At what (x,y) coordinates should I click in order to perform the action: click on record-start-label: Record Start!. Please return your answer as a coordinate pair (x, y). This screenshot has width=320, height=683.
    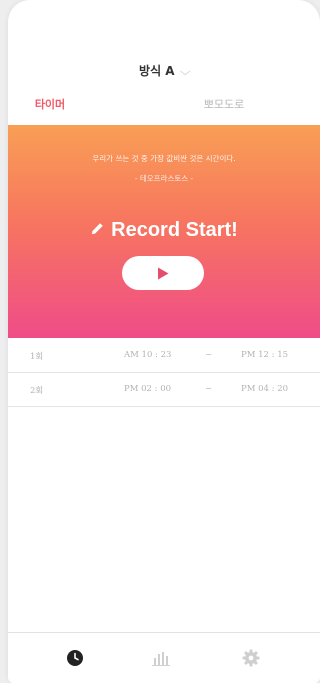
    Looking at the image, I should click on (164, 230).